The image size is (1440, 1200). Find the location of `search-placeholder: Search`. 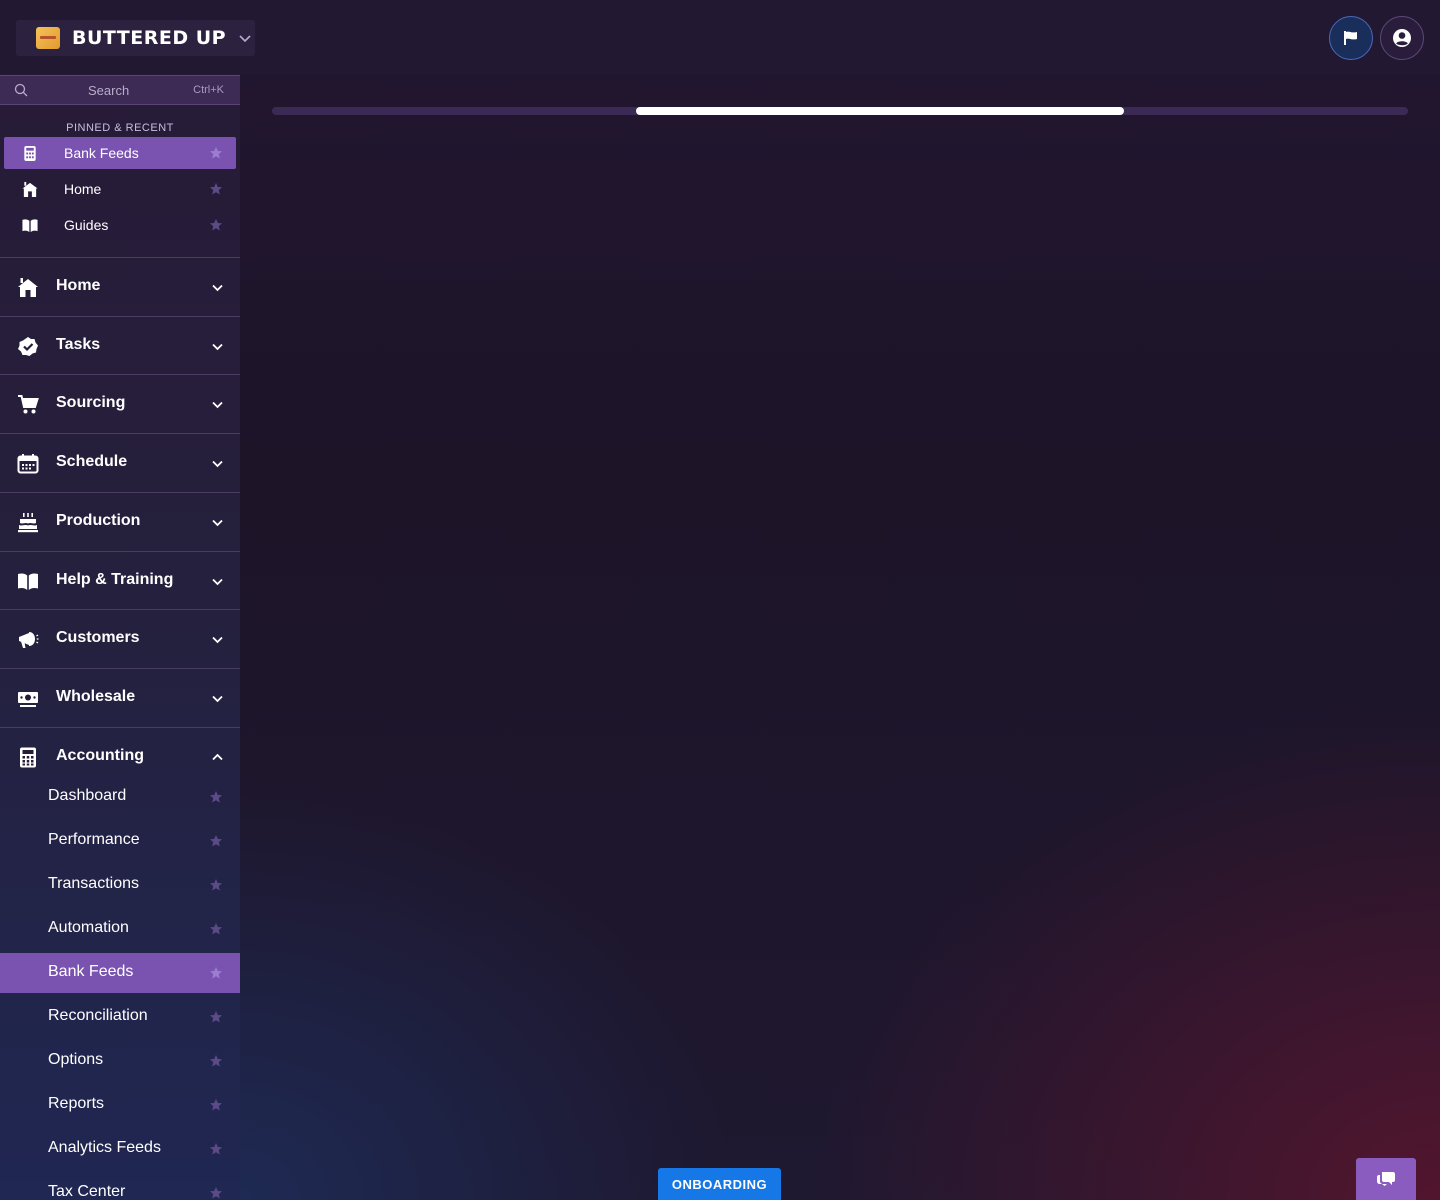

search-placeholder: Search is located at coordinates (109, 90).